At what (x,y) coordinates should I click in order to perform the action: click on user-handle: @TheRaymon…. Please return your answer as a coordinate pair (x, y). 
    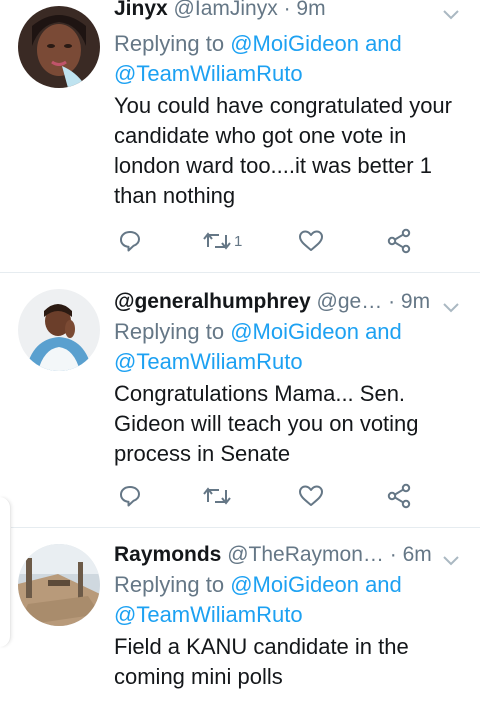
    Looking at the image, I should click on (305, 554).